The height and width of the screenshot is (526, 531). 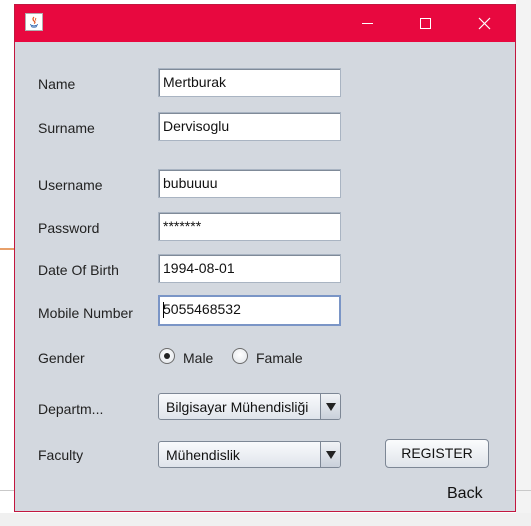 I want to click on mobile-number-value: 5055468532, so click(x=202, y=309).